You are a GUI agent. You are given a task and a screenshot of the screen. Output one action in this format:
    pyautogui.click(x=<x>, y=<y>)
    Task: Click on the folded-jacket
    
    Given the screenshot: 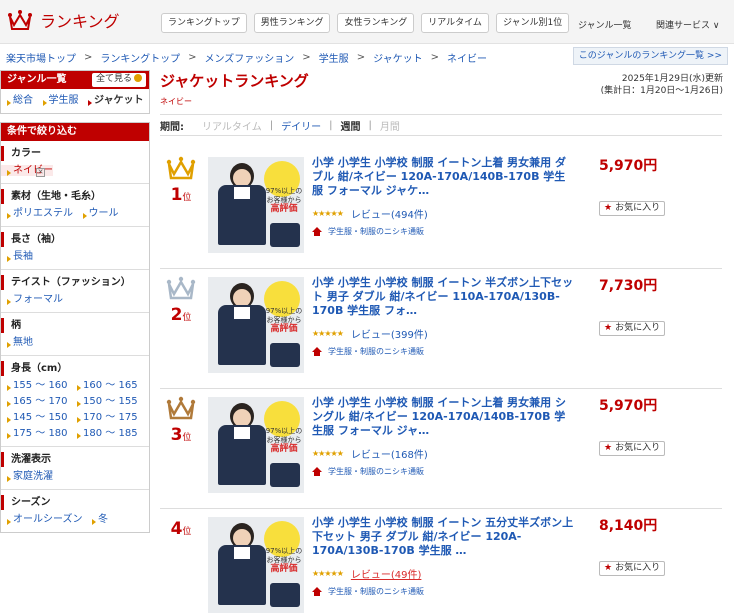 What is the action you would take?
    pyautogui.click(x=285, y=595)
    